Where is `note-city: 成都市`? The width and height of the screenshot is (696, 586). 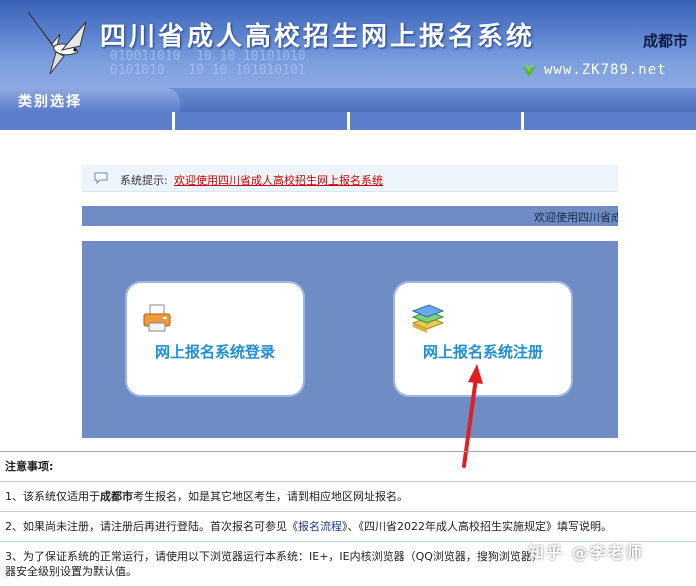
note-city: 成都市 is located at coordinates (116, 496).